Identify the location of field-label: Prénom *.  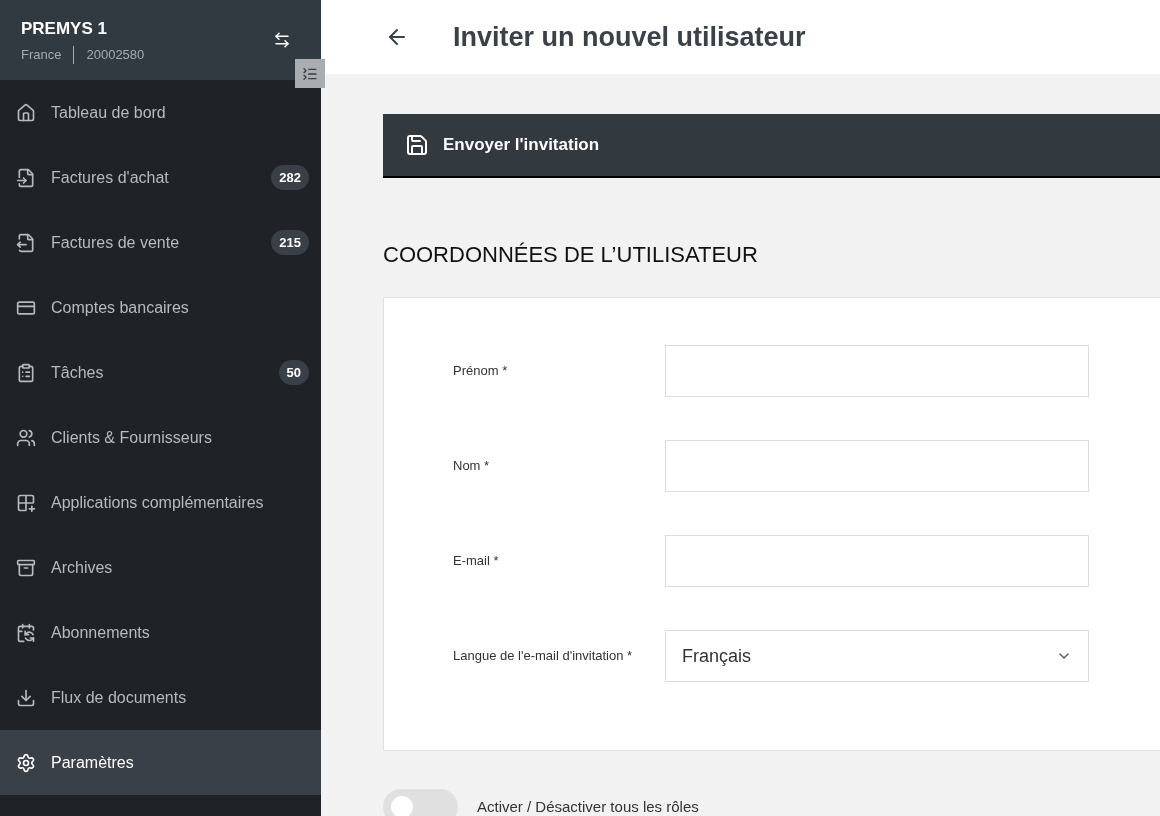
(481, 371).